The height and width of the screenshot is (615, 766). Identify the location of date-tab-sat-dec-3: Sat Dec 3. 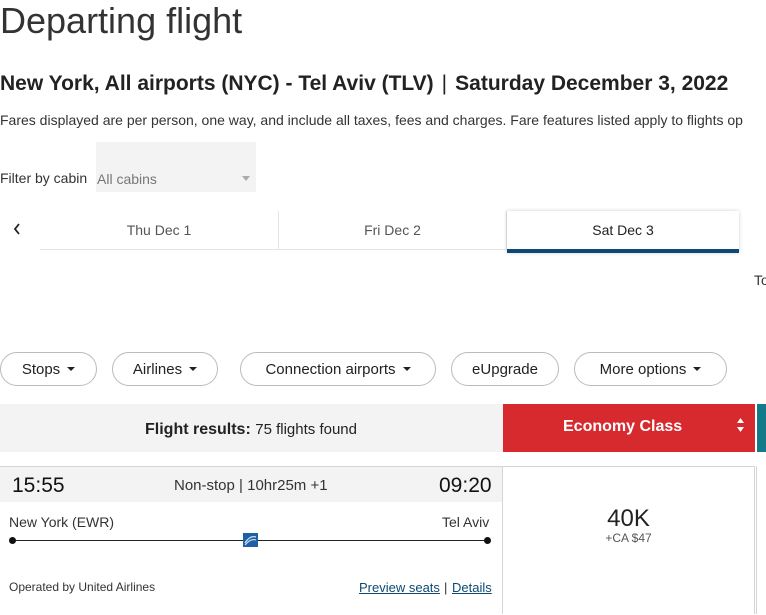
(623, 232).